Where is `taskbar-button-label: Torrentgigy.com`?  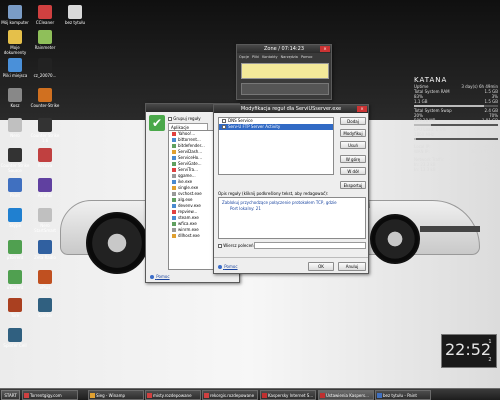
taskbar-button-label: Torrentgigy.com is located at coordinates (46, 395).